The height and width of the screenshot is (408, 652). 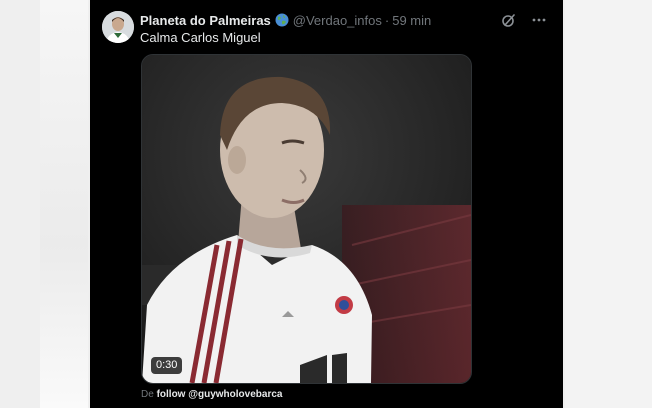 What do you see at coordinates (205, 20) in the screenshot?
I see `display-name: Planeta do Palmeiras` at bounding box center [205, 20].